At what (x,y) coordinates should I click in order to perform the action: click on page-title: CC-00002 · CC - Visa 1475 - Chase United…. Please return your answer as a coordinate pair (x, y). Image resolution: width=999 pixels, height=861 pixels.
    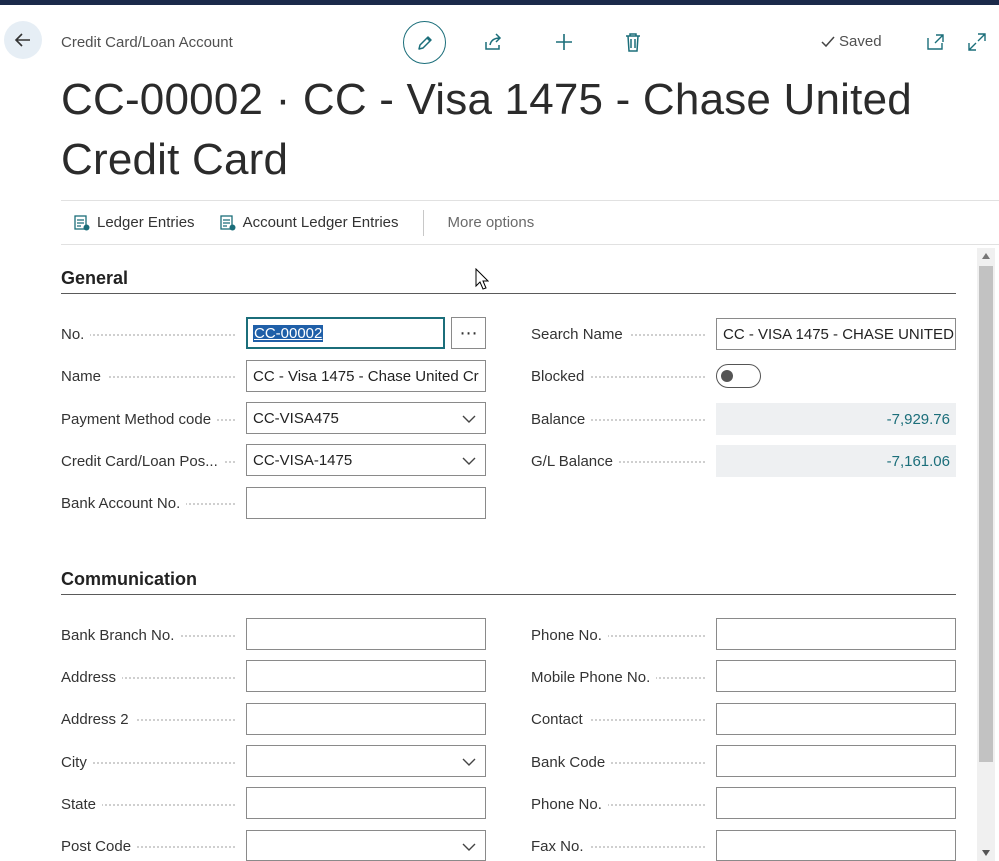
    Looking at the image, I should click on (486, 129).